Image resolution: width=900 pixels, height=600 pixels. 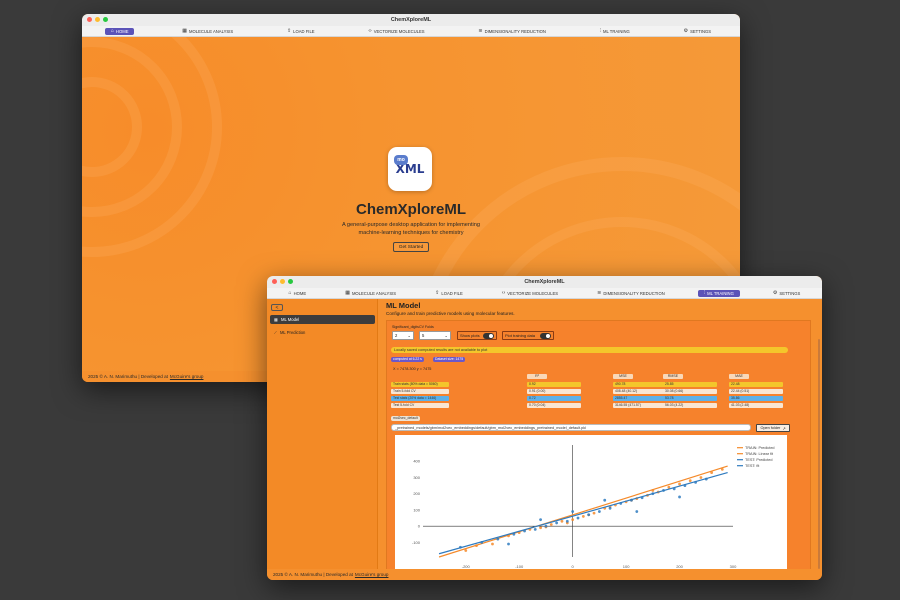 What do you see at coordinates (304, 31) in the screenshot?
I see `tab-label: LOAD FILE` at bounding box center [304, 31].